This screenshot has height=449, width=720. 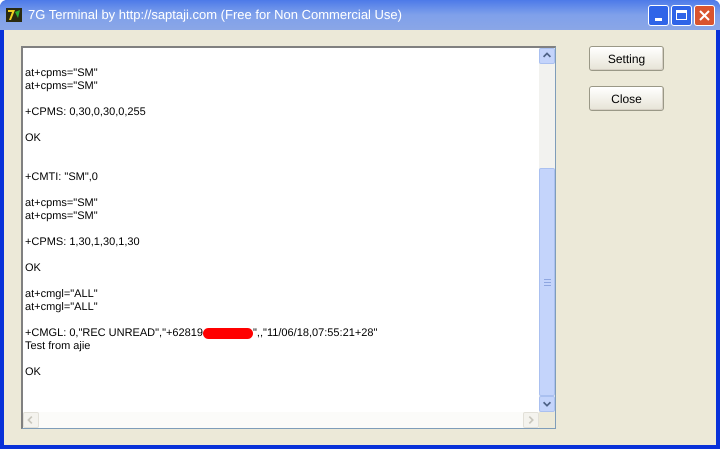 I want to click on scrollbar-thumb, so click(x=547, y=282).